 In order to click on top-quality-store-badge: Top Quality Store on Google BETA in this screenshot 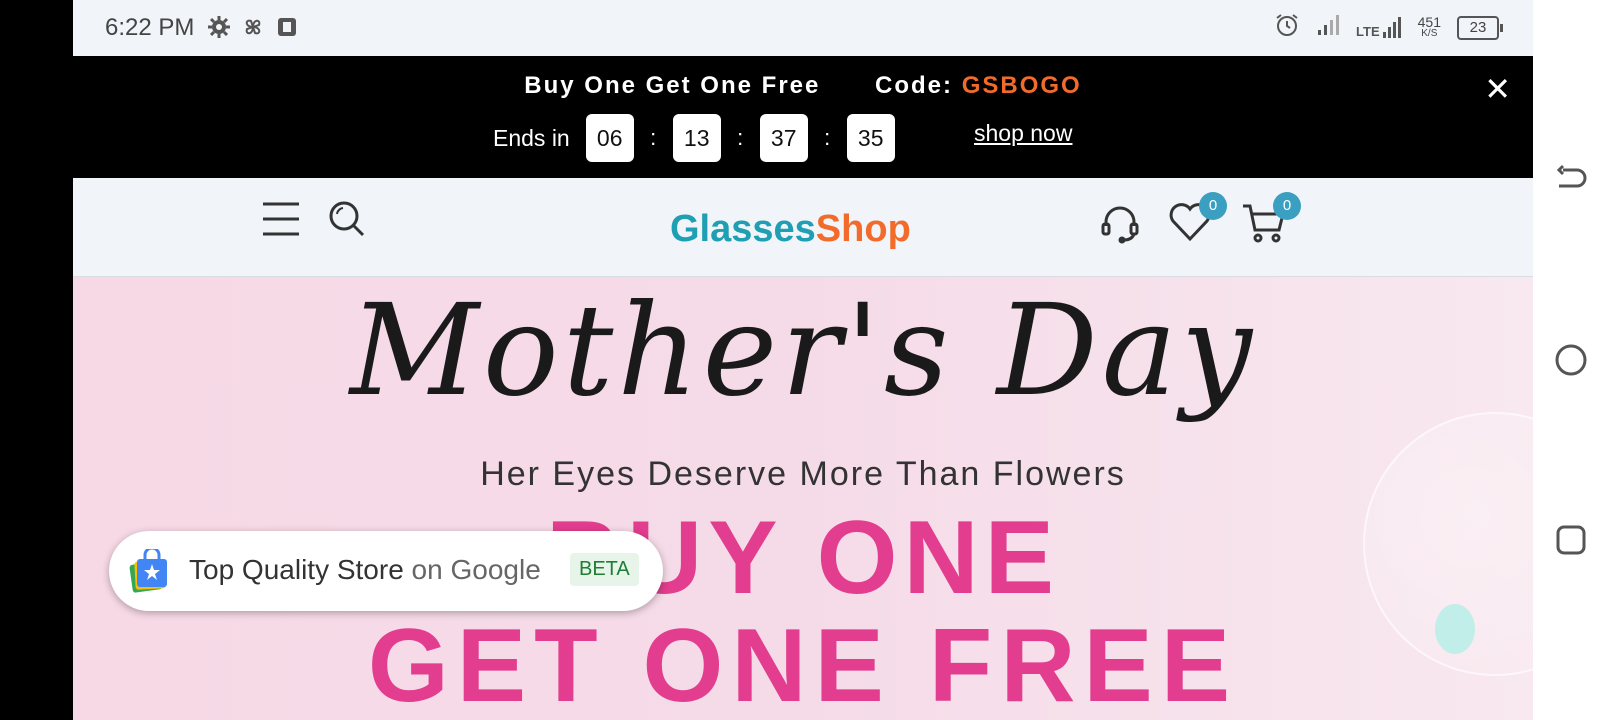, I will do `click(386, 571)`.